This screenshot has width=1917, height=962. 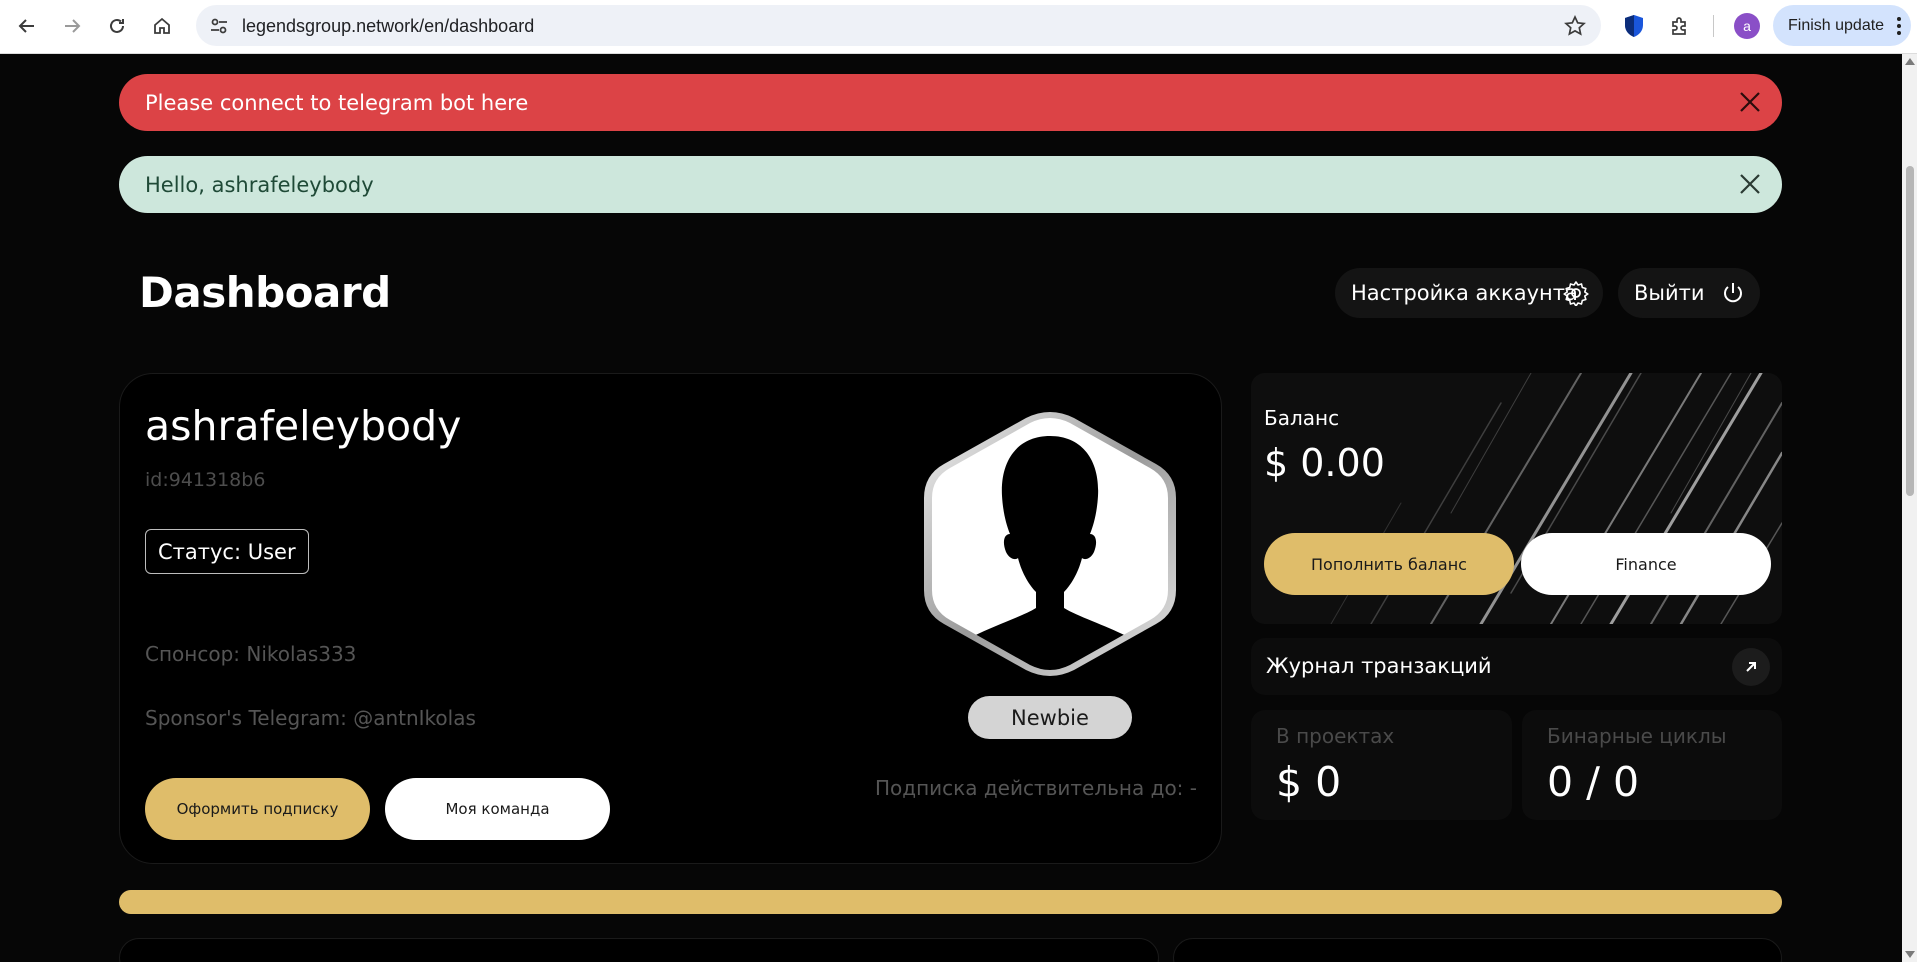 I want to click on reload-icon, so click(x=117, y=25).